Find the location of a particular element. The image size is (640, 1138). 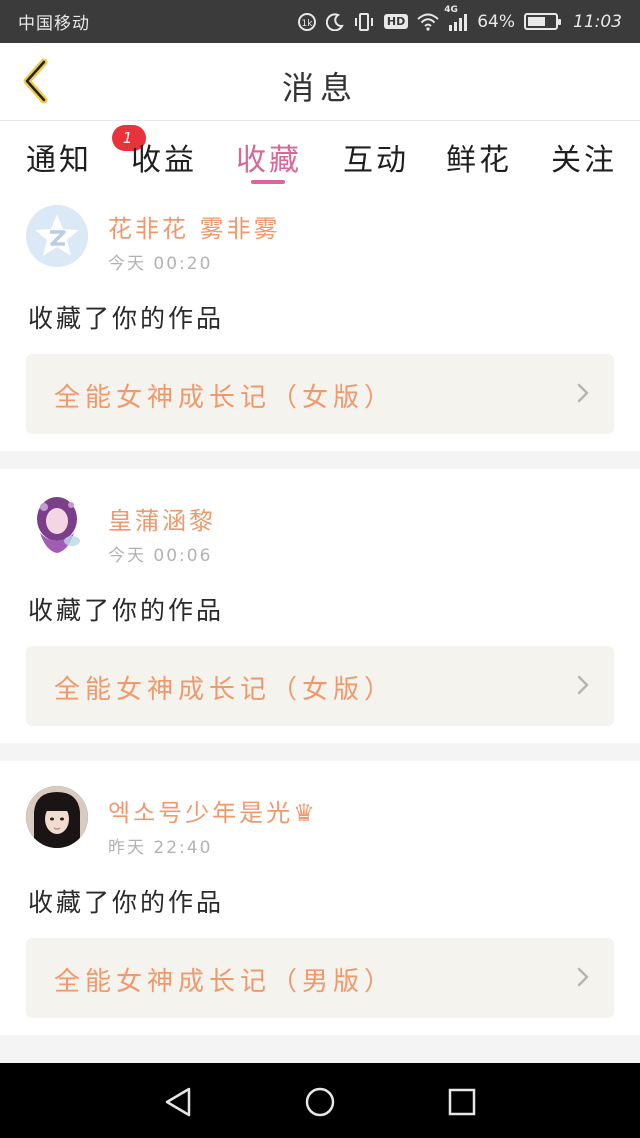

tab-label: 收藏 is located at coordinates (269, 160).